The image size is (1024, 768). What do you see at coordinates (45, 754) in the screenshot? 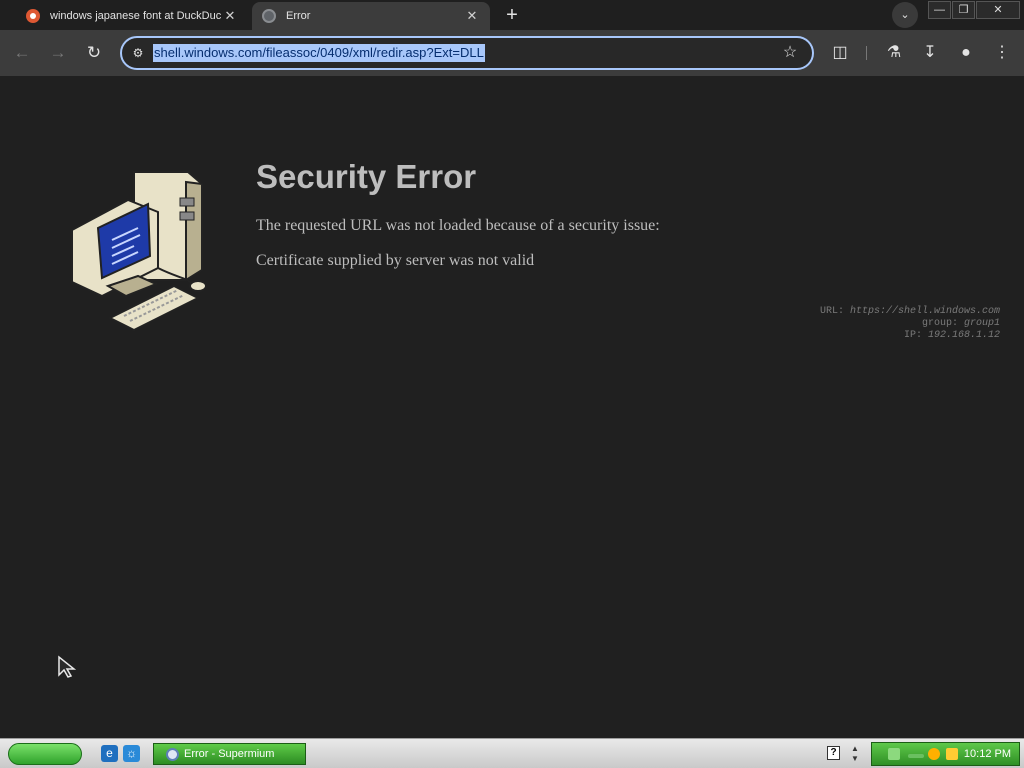
I see `start-button` at bounding box center [45, 754].